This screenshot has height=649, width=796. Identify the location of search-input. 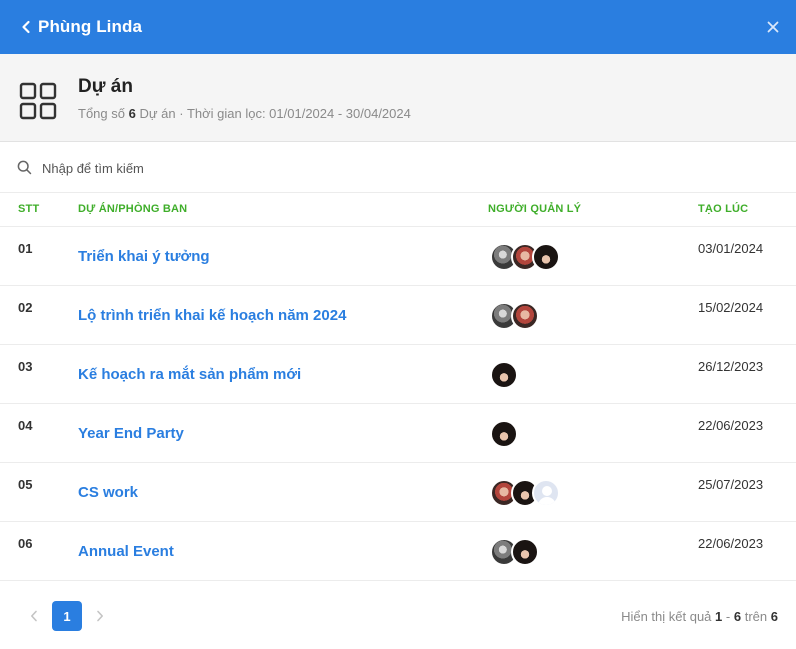
(392, 168).